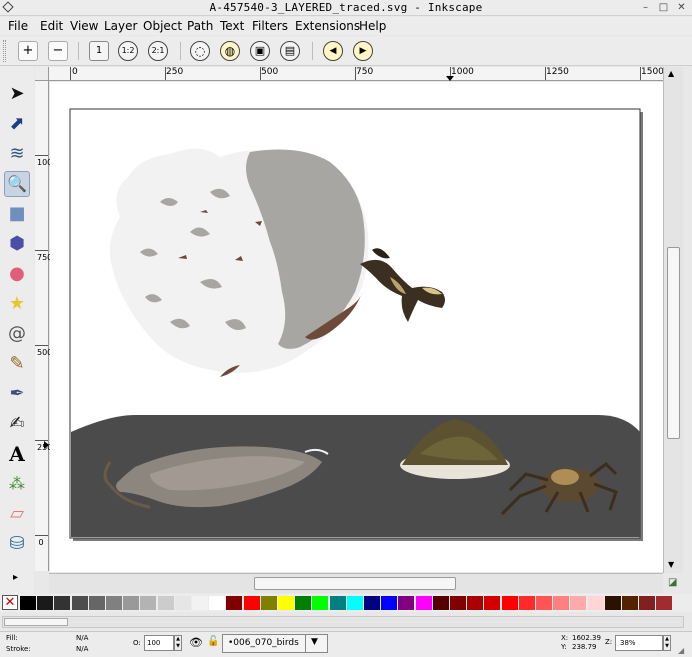 This screenshot has width=692, height=657. What do you see at coordinates (17, 94) in the screenshot?
I see `selector-tool-icon: ➤` at bounding box center [17, 94].